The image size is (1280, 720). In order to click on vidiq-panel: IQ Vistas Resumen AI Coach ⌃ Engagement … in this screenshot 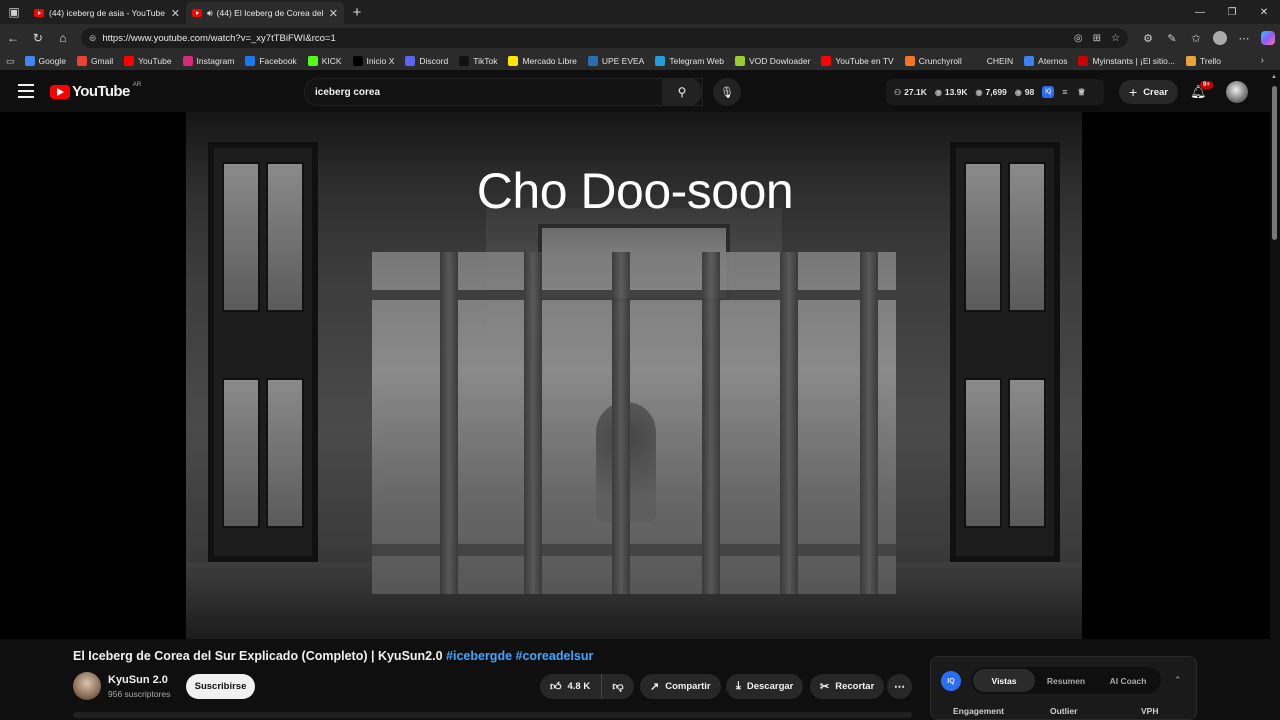, I will do `click(1063, 688)`.